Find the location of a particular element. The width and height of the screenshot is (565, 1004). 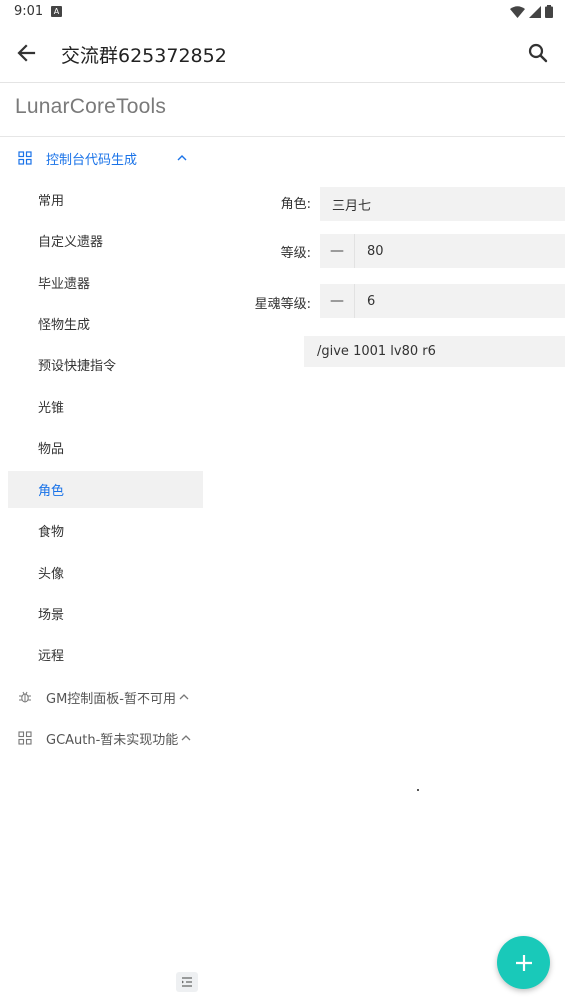

search-button is located at coordinates (538, 53).